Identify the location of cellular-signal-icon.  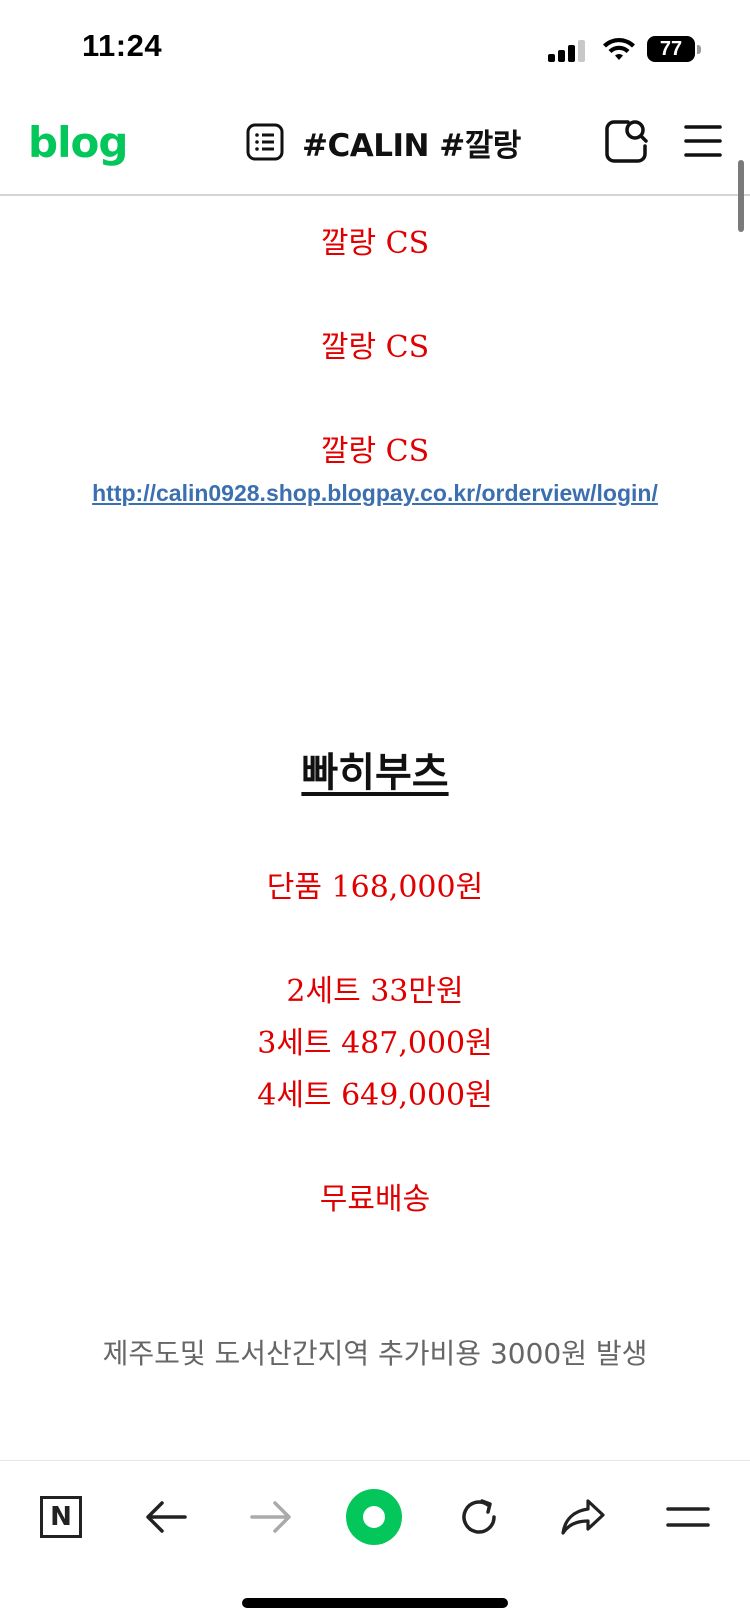
(567, 51).